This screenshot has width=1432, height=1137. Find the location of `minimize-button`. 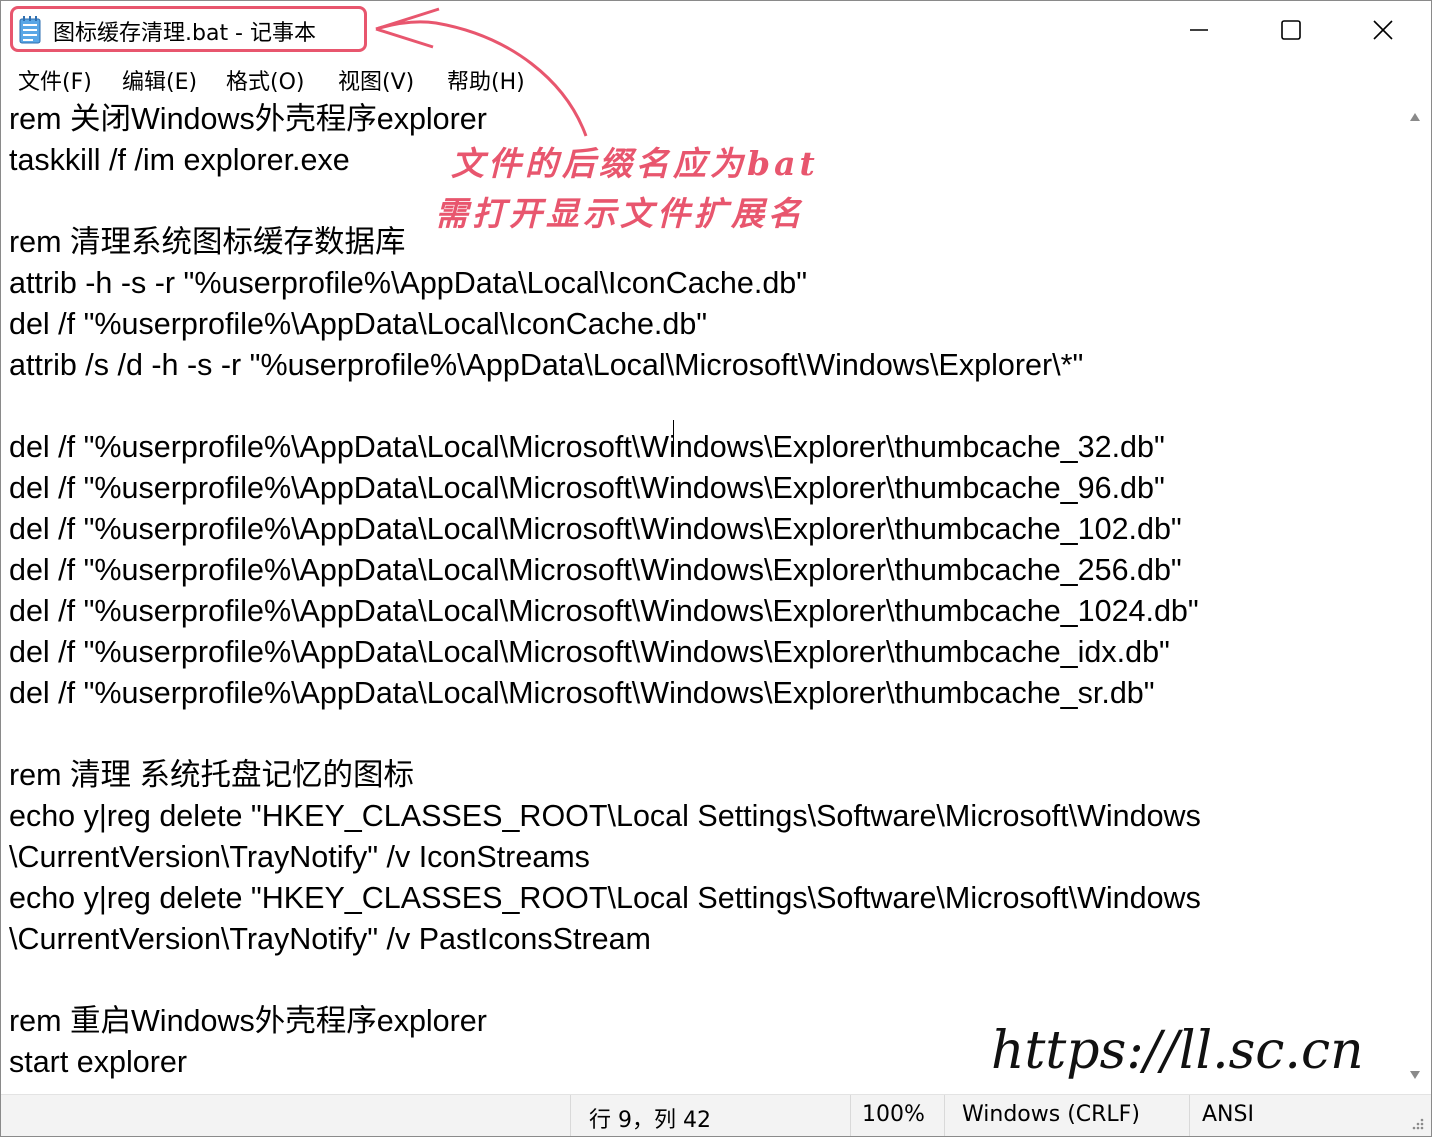

minimize-button is located at coordinates (1199, 30).